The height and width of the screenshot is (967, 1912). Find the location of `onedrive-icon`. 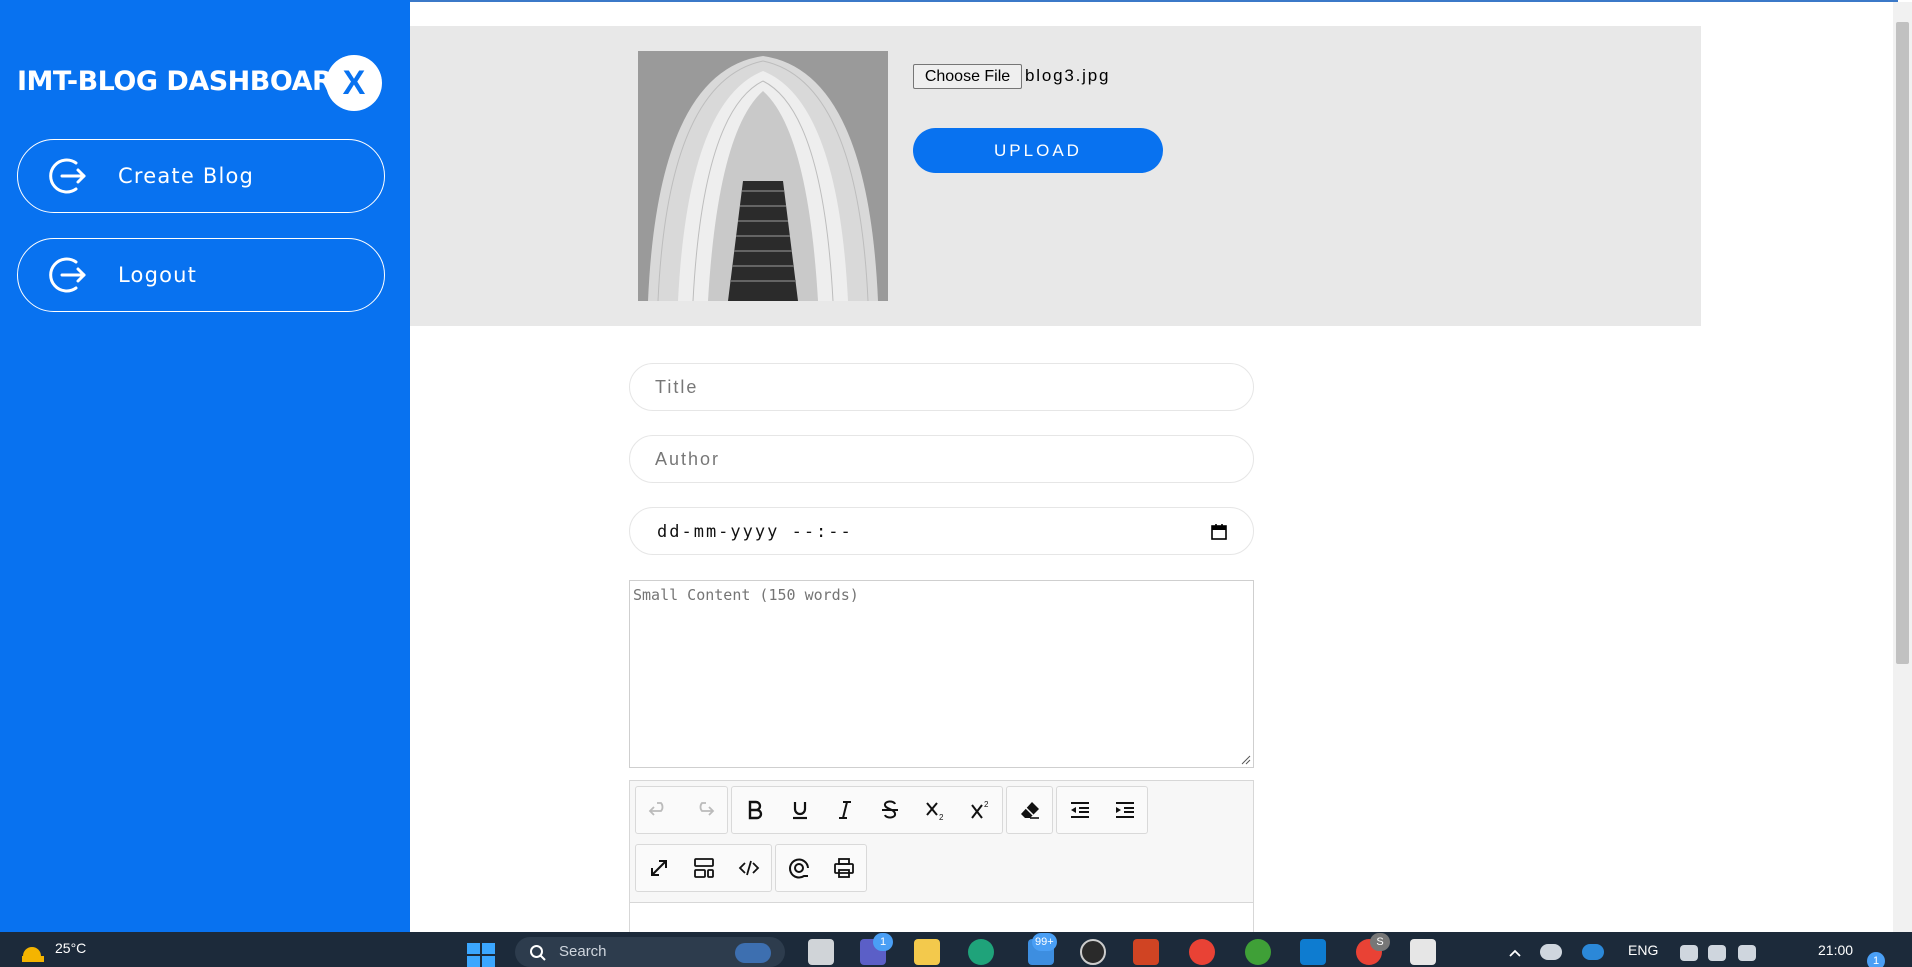

onedrive-icon is located at coordinates (1551, 952).